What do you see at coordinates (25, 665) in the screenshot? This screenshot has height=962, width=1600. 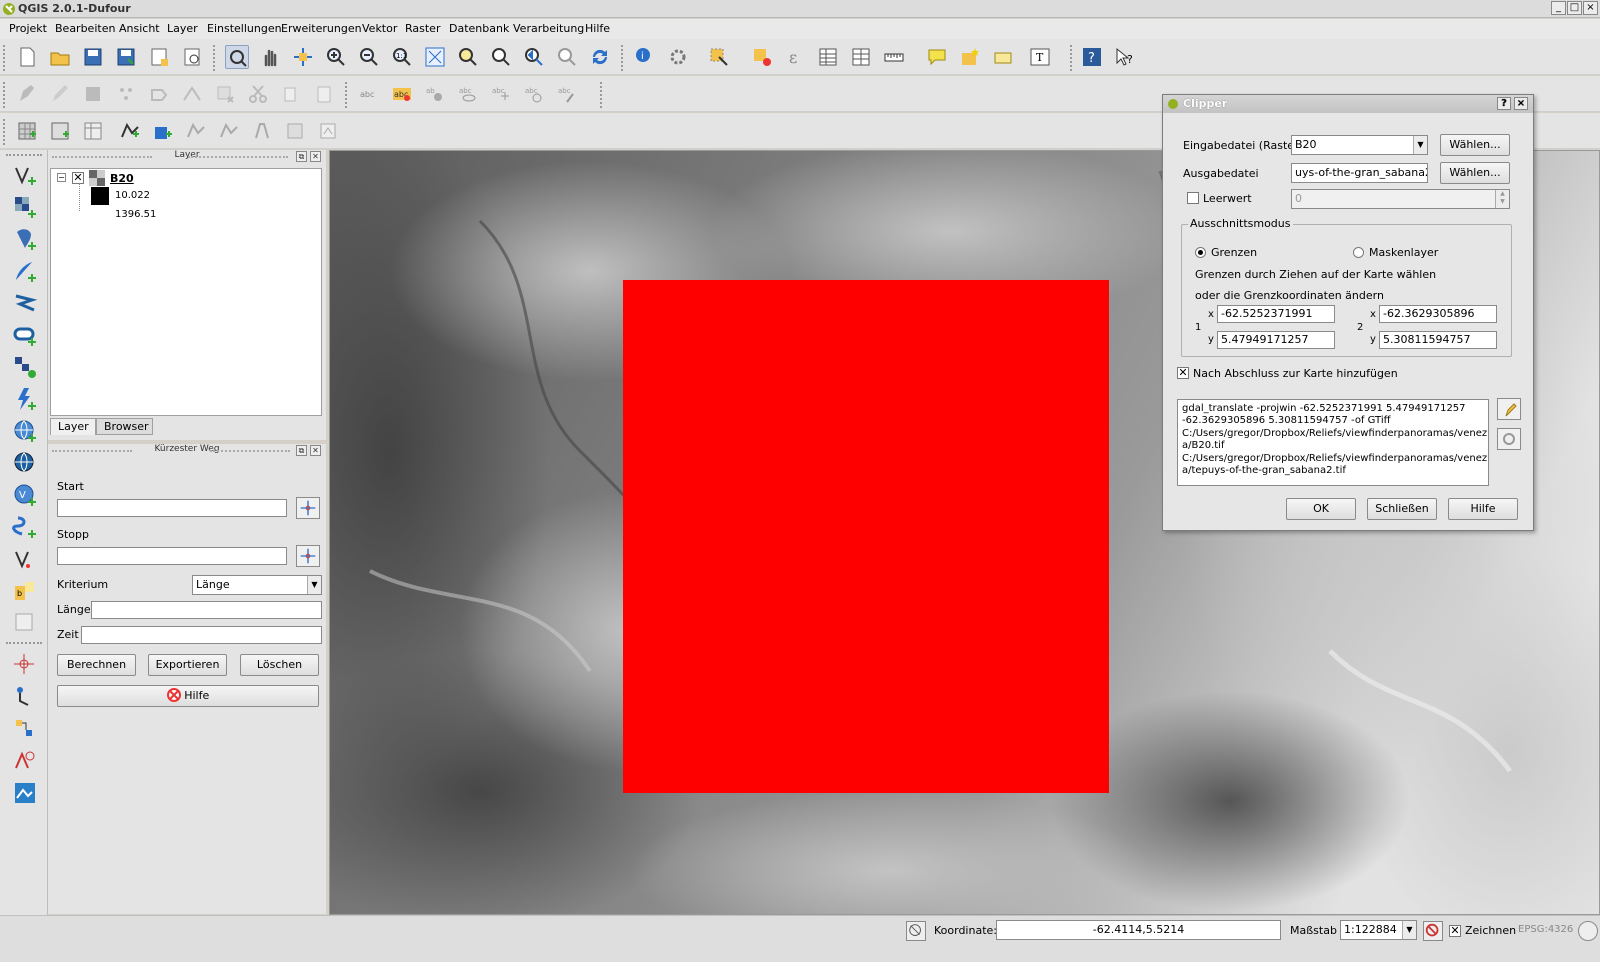 I see `georeferencer-crosshair-icon` at bounding box center [25, 665].